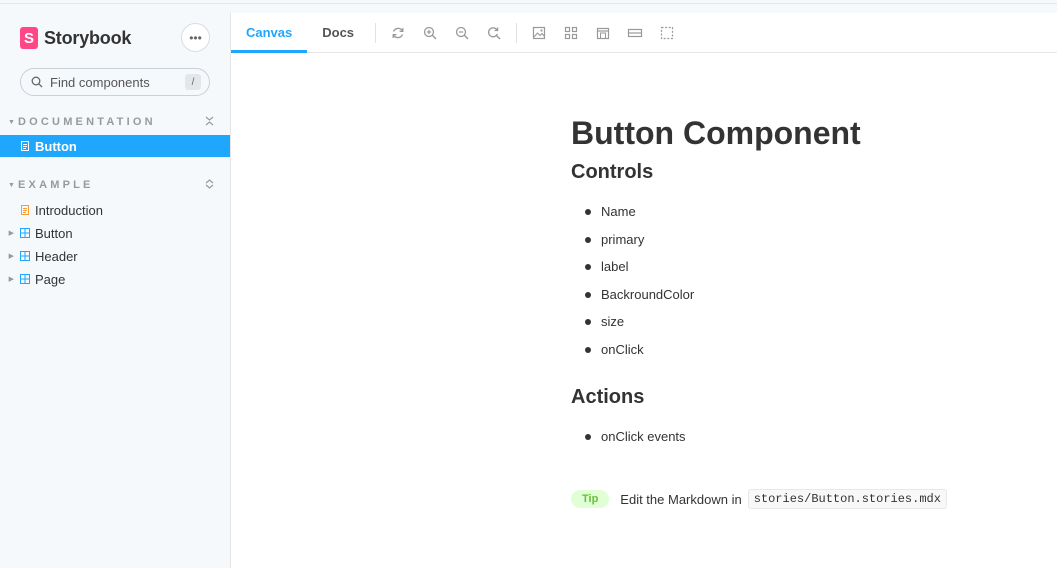  What do you see at coordinates (638, 355) in the screenshot?
I see `list-item: onClick` at bounding box center [638, 355].